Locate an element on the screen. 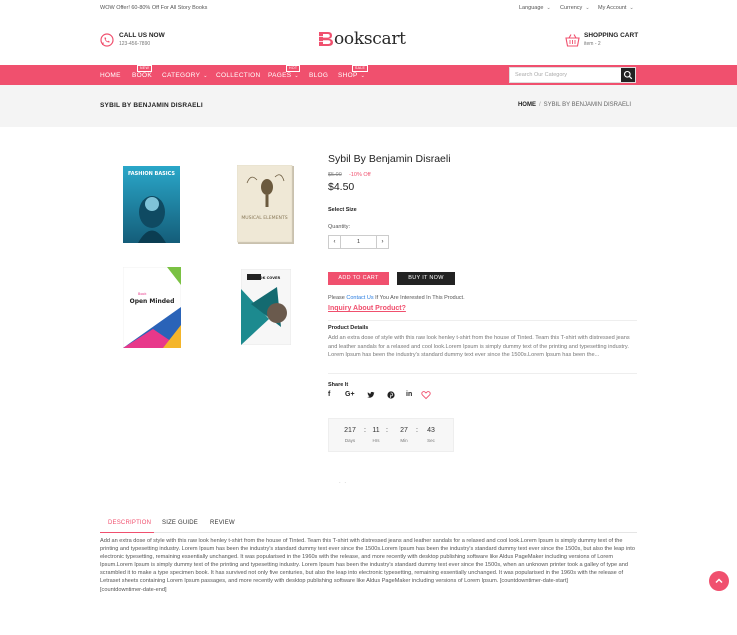 The image size is (737, 635). pinterest-icon is located at coordinates (391, 396).